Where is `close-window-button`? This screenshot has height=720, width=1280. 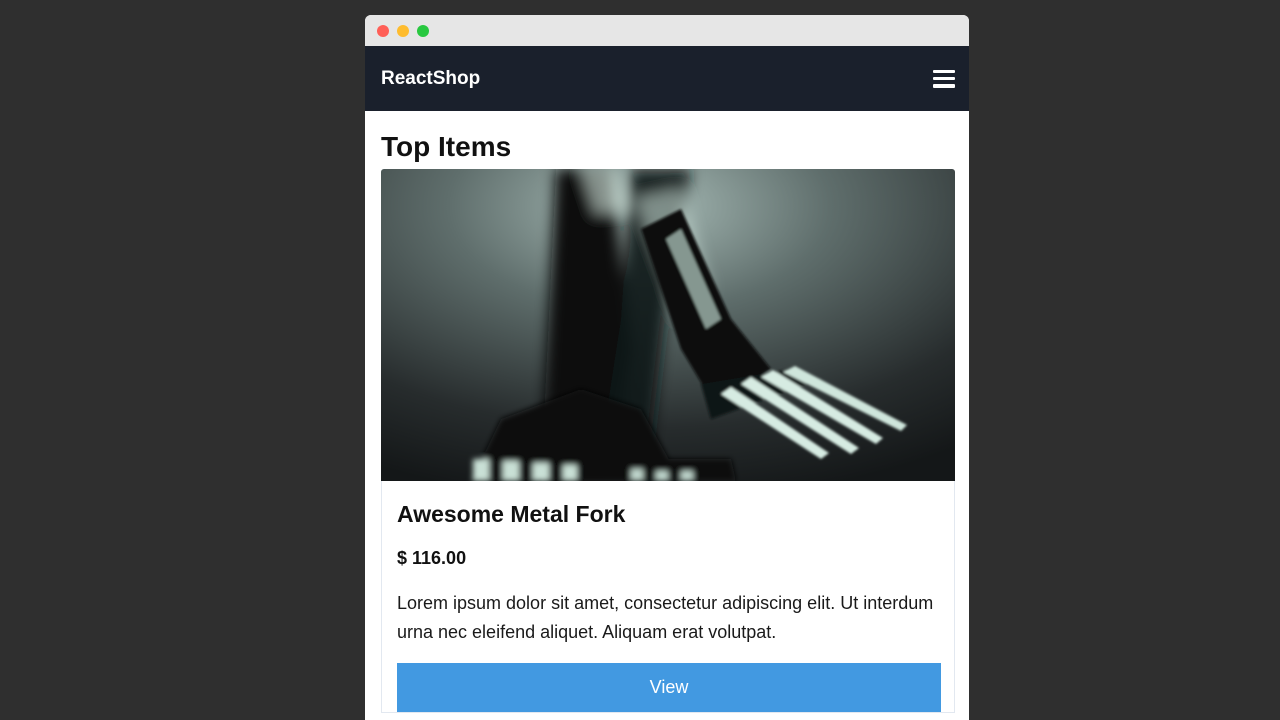 close-window-button is located at coordinates (383, 30).